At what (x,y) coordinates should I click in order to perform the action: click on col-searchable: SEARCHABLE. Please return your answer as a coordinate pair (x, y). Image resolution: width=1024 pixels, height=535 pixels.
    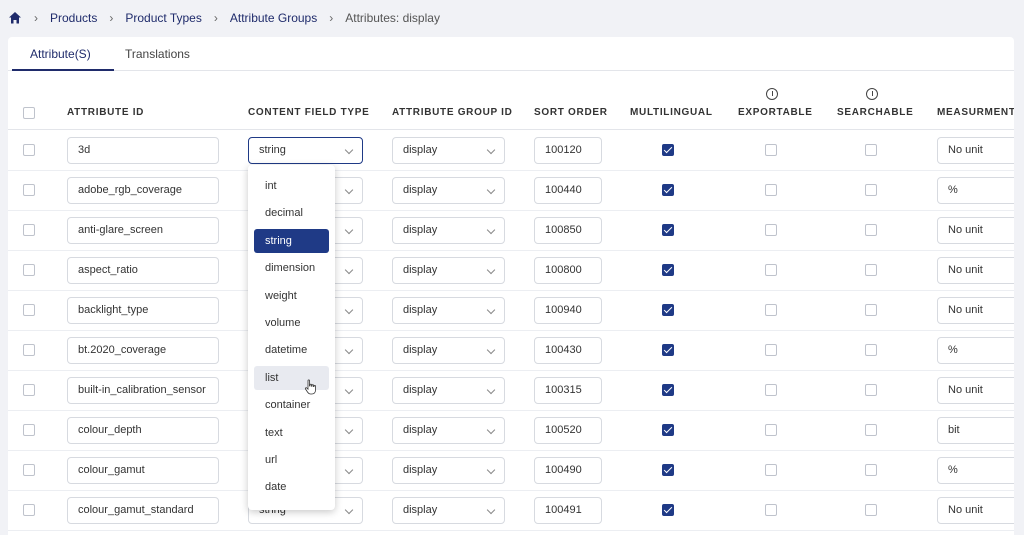
    Looking at the image, I should click on (875, 112).